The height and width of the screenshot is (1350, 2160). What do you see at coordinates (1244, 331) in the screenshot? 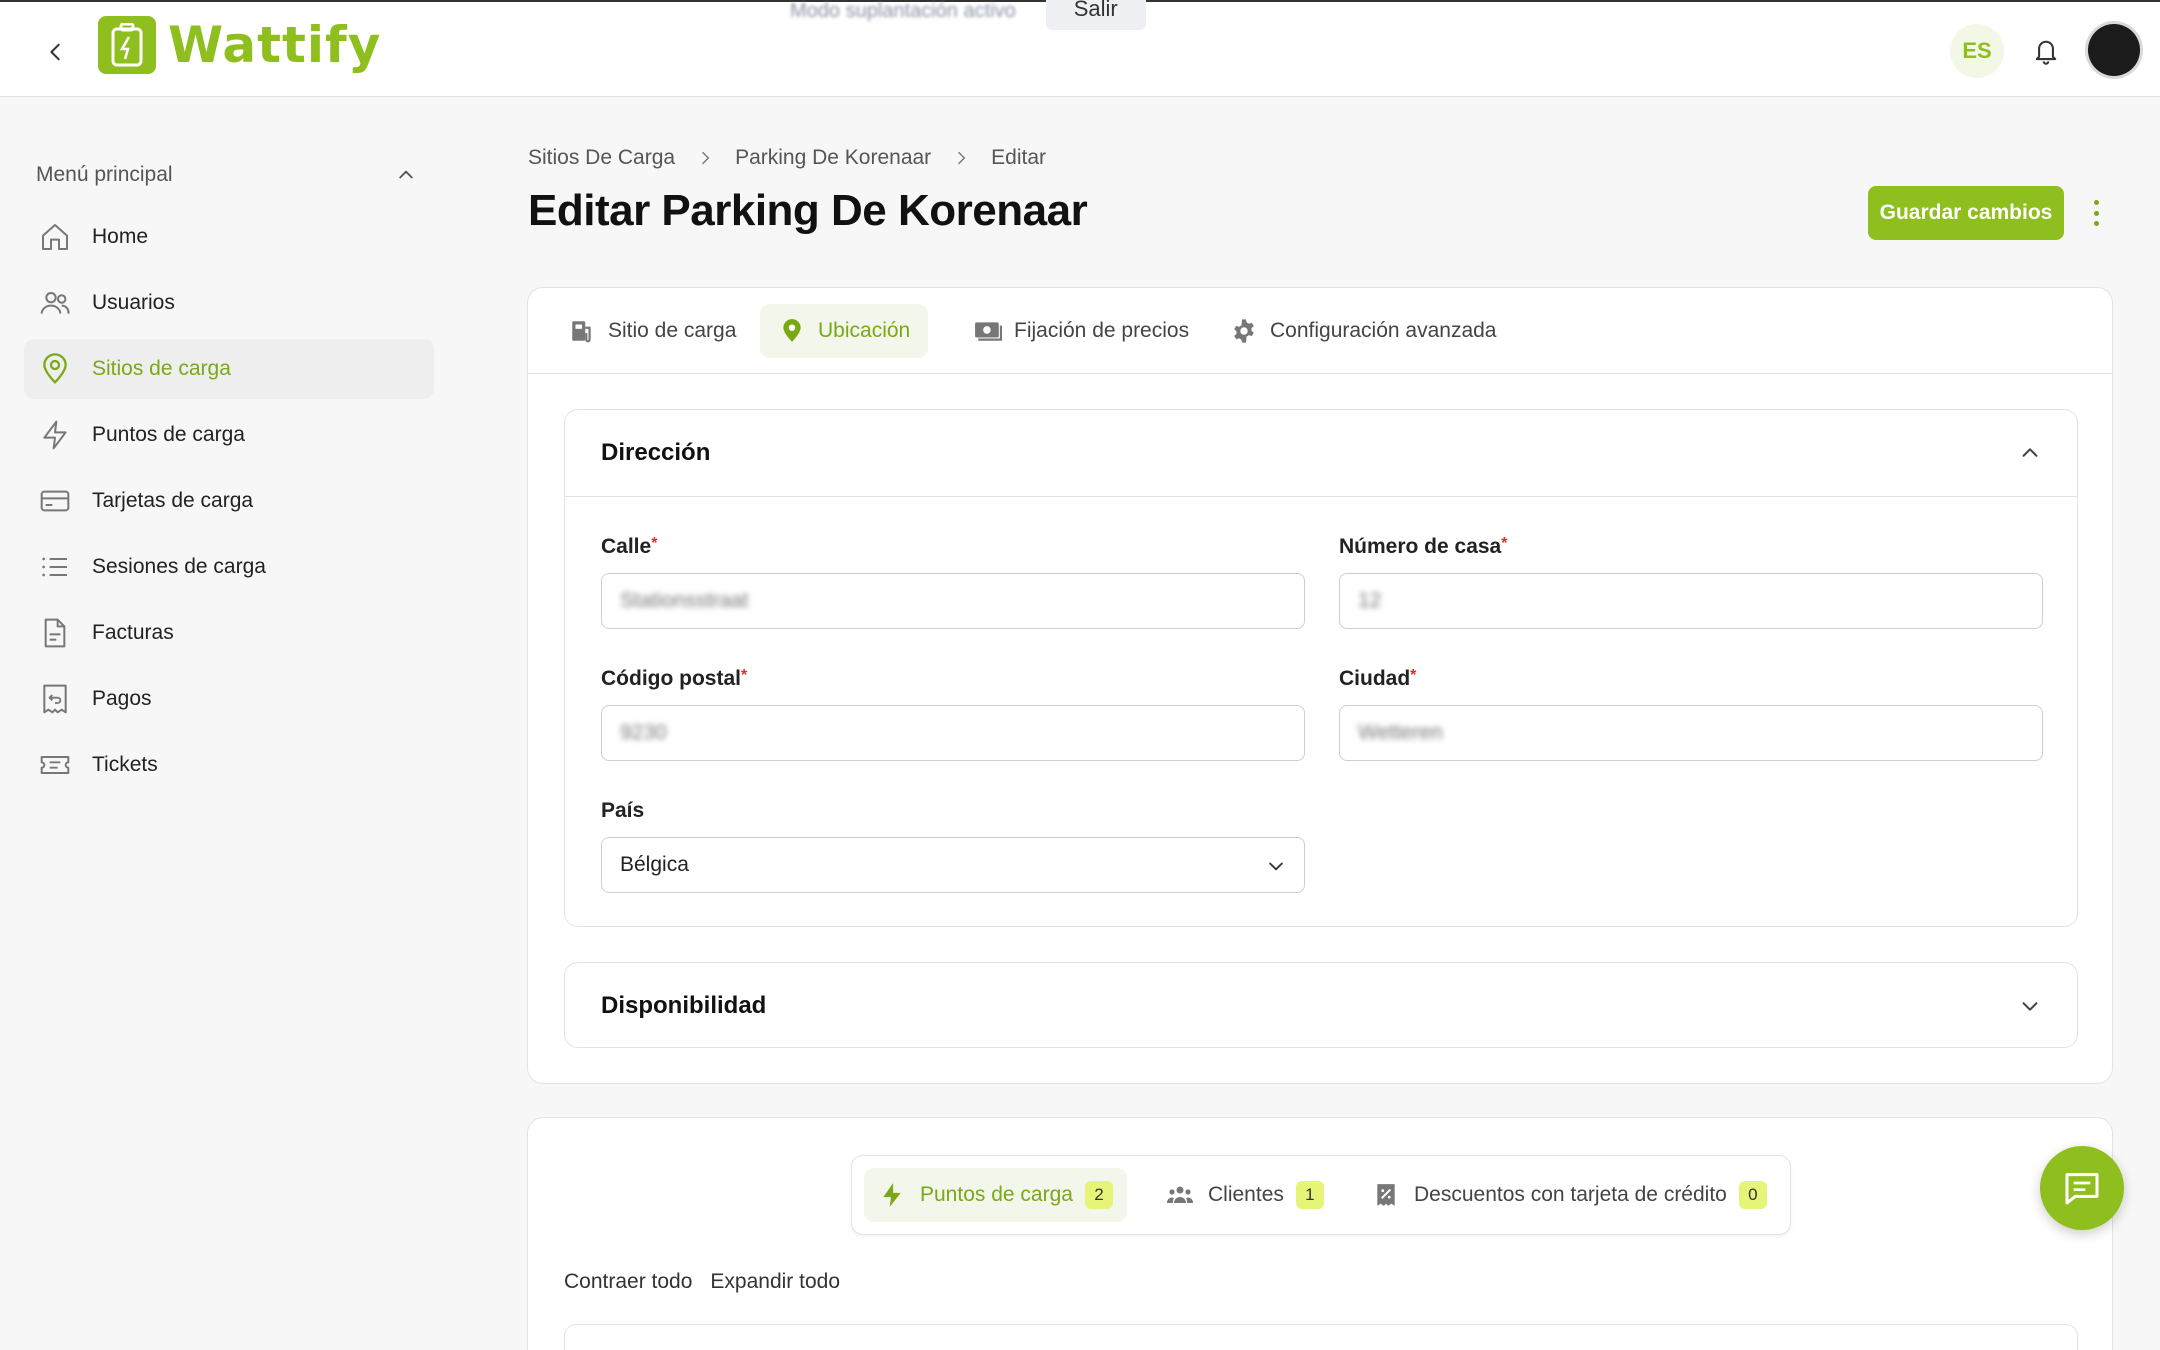
I see `gear-icon` at bounding box center [1244, 331].